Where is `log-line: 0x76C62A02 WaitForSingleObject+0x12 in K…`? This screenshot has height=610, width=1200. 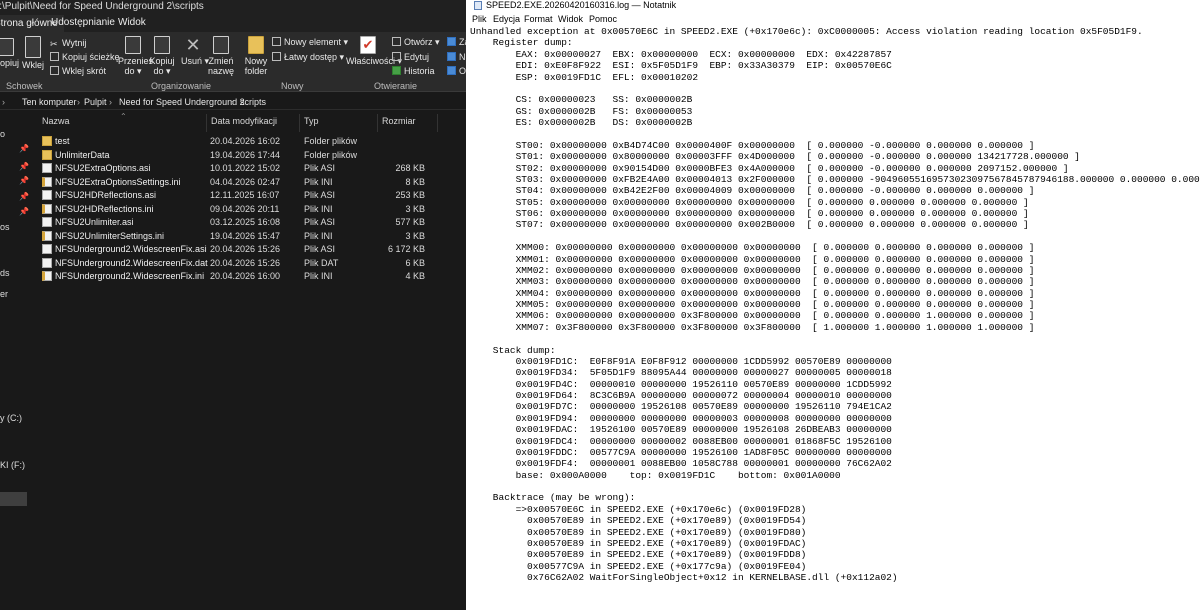 log-line: 0x76C62A02 WaitForSingleObject+0x12 in K… is located at coordinates (684, 577).